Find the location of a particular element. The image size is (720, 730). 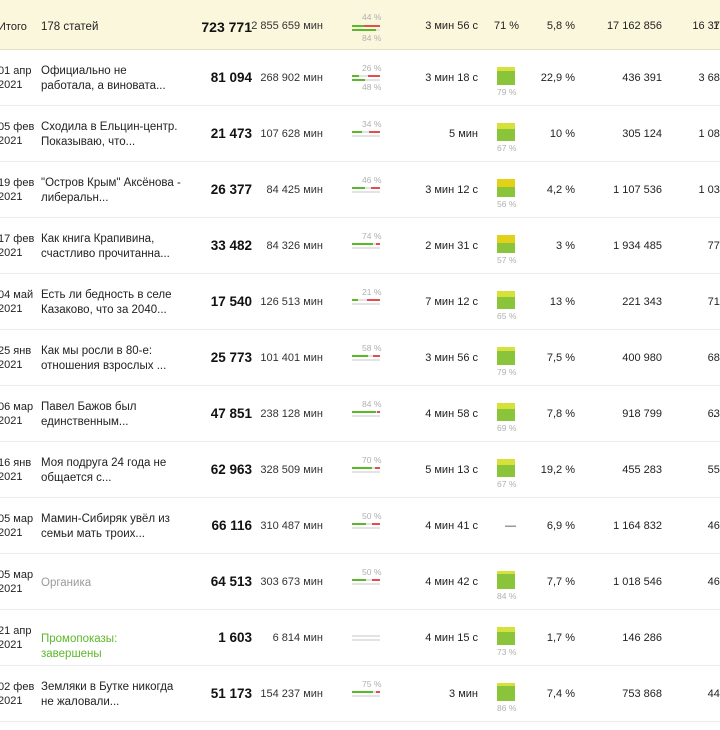

article-views: 17 540 is located at coordinates (231, 301).